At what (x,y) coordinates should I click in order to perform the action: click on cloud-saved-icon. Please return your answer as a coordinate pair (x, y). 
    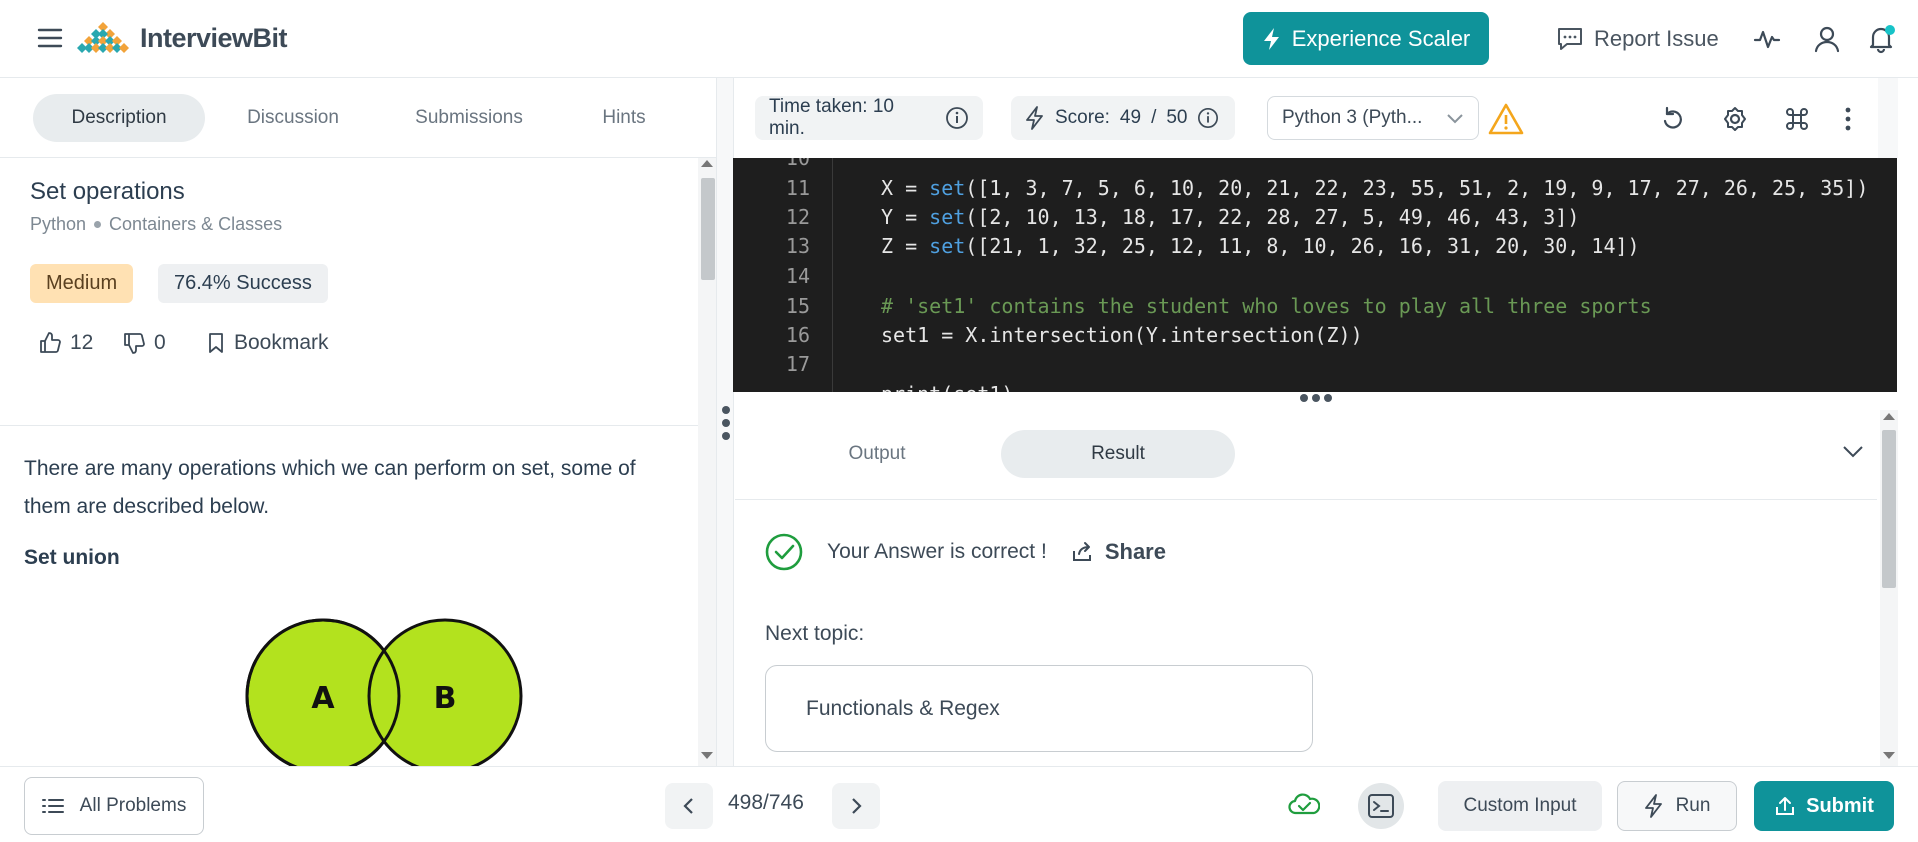
    Looking at the image, I should click on (1304, 805).